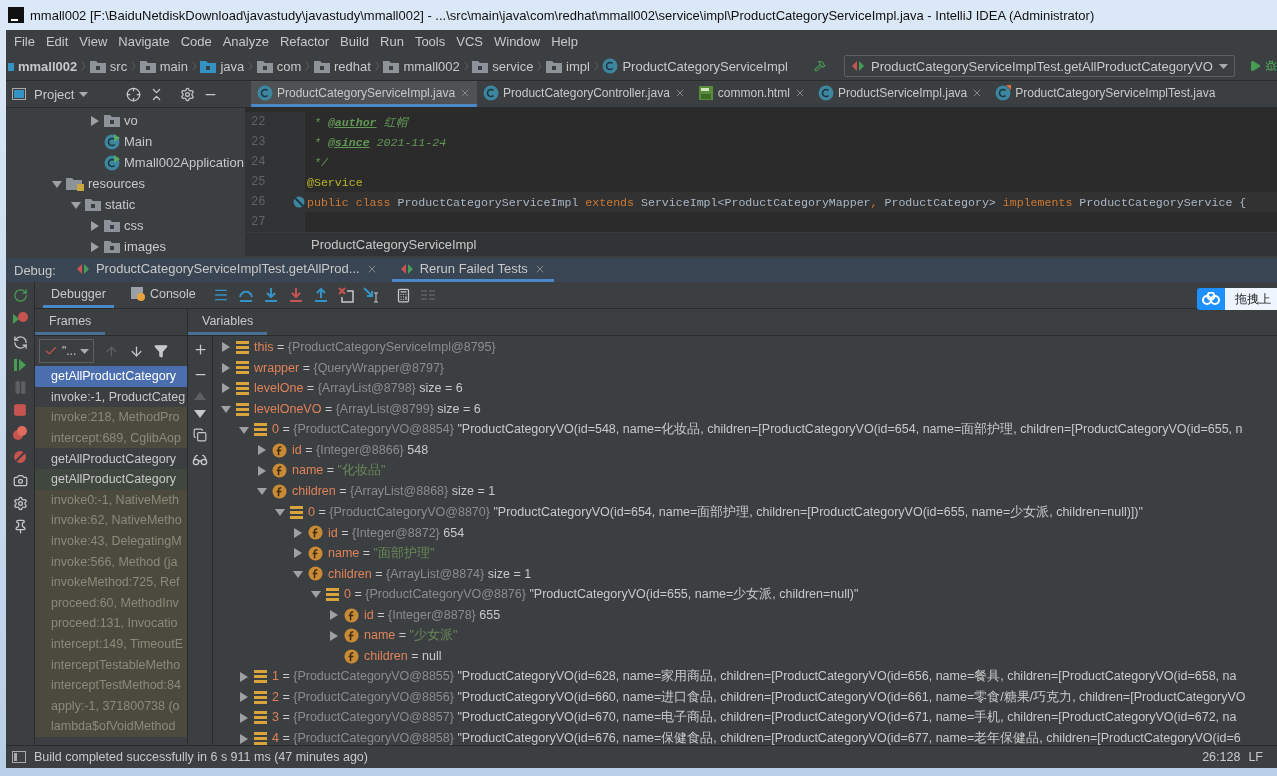 The width and height of the screenshot is (1277, 776). What do you see at coordinates (394, 491) in the screenshot?
I see `variable-entry: children = {ArrayList@8868} size = 1` at bounding box center [394, 491].